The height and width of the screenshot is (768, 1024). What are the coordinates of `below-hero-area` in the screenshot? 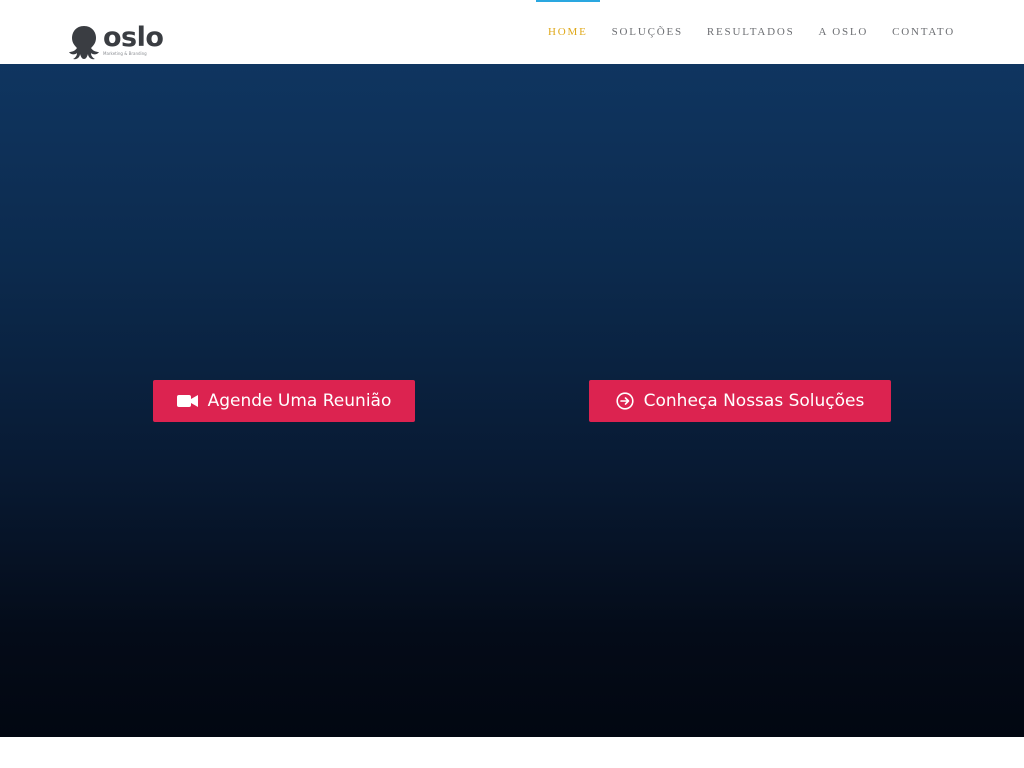 It's located at (512, 752).